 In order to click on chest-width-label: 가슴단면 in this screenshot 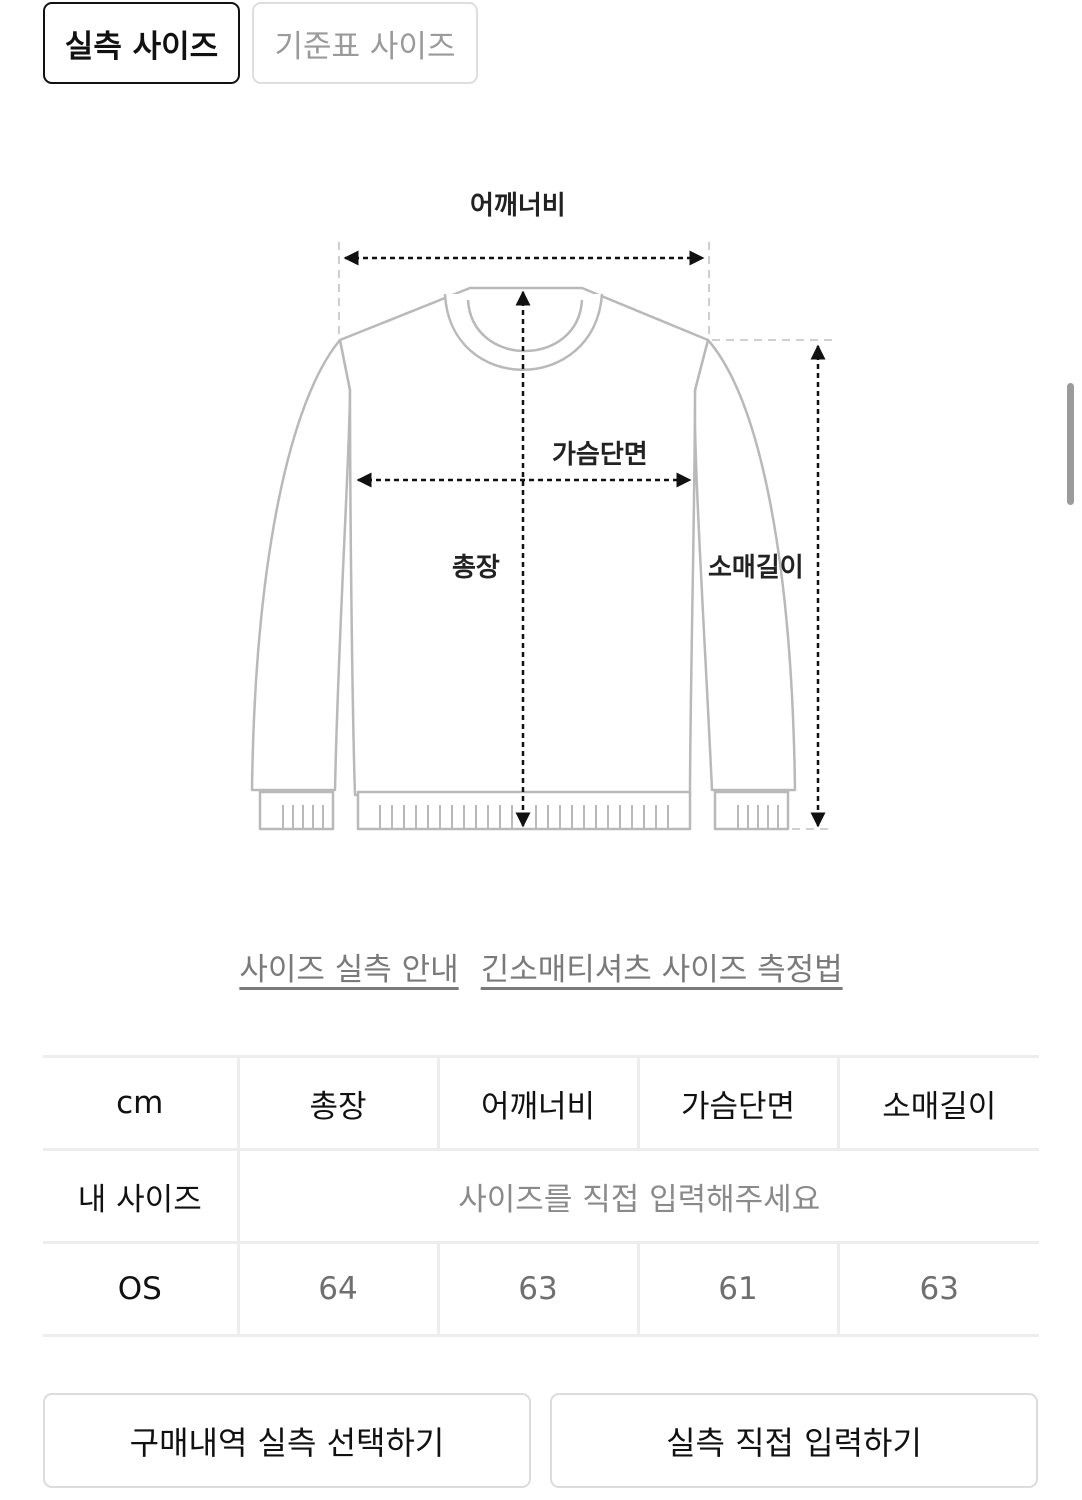, I will do `click(600, 455)`.